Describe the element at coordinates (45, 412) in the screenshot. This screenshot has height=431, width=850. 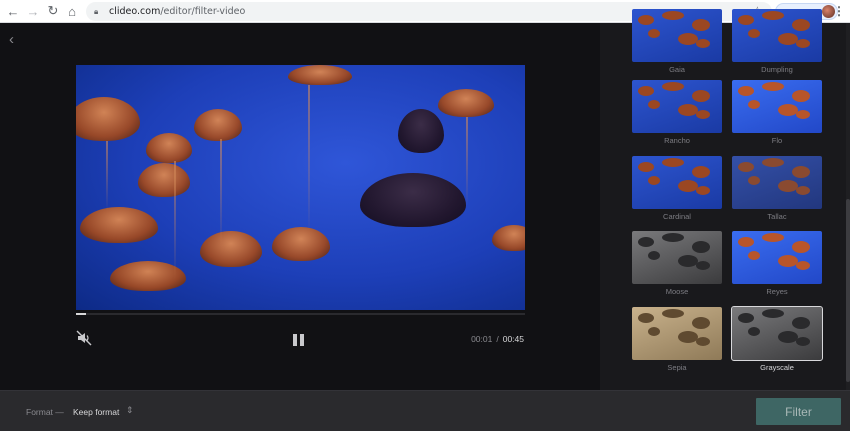
I see `format-label: Format —` at that location.